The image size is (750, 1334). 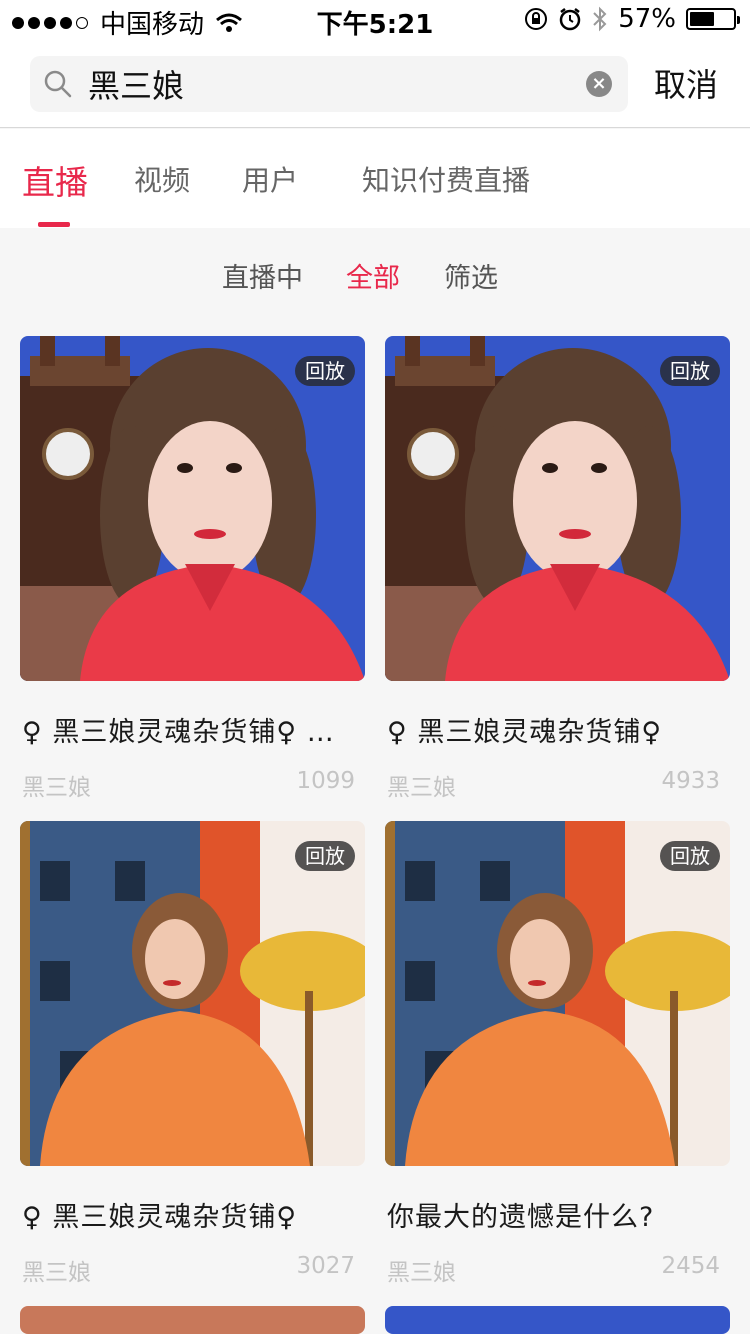 What do you see at coordinates (446, 179) in the screenshot?
I see `tab-paid-knowledge-live: 知识付费直播` at bounding box center [446, 179].